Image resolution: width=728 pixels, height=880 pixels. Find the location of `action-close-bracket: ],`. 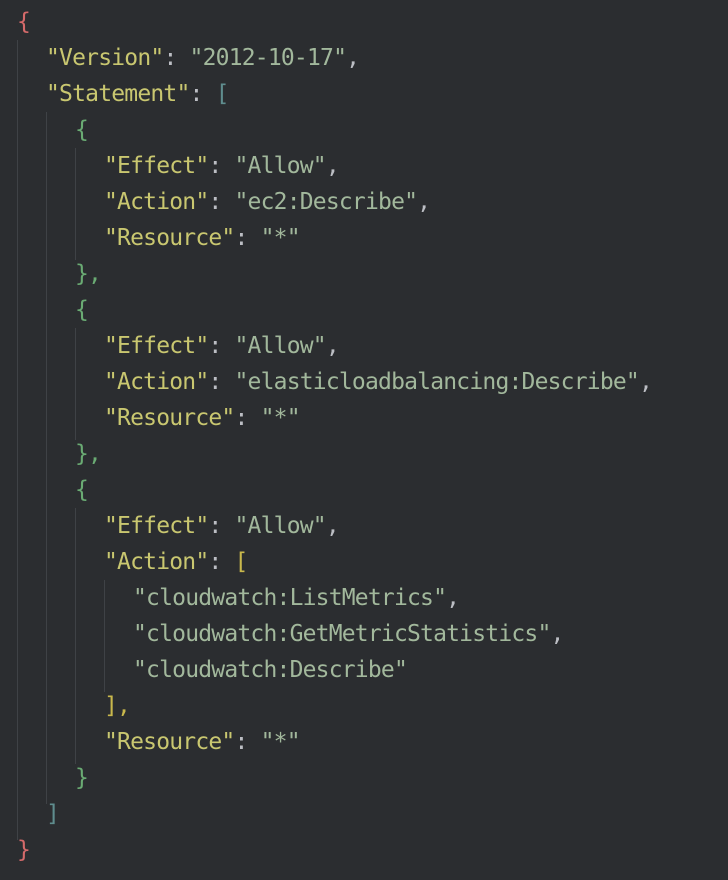

action-close-bracket: ], is located at coordinates (117, 706).